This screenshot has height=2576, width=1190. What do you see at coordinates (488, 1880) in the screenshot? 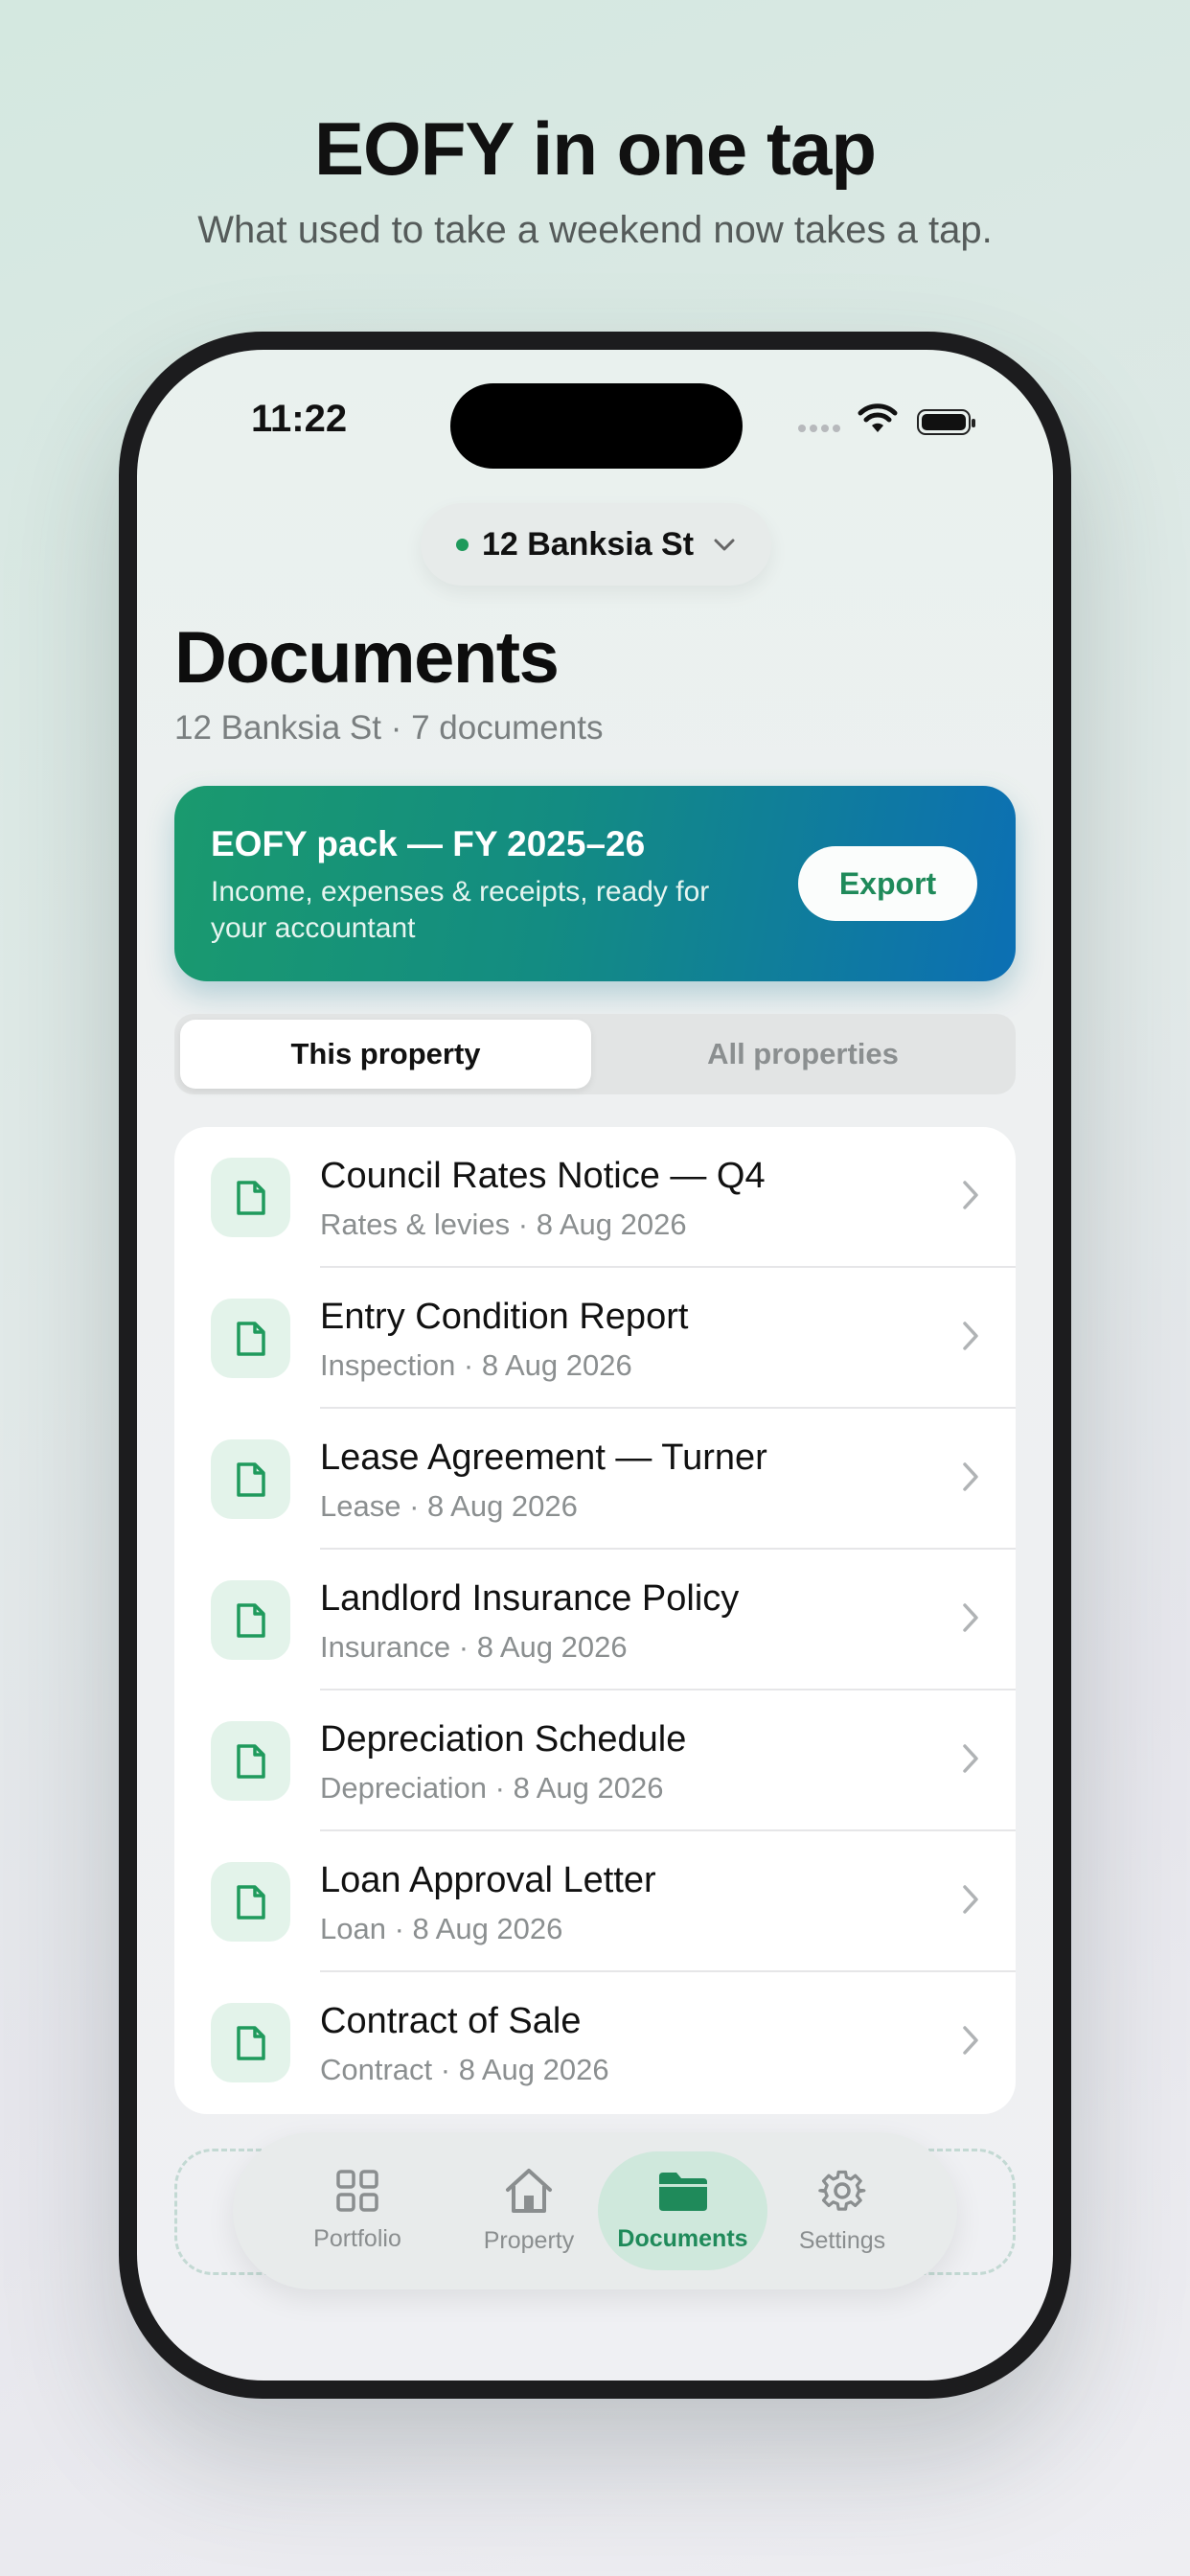
I see `document-title: Loan Approval Letter` at bounding box center [488, 1880].